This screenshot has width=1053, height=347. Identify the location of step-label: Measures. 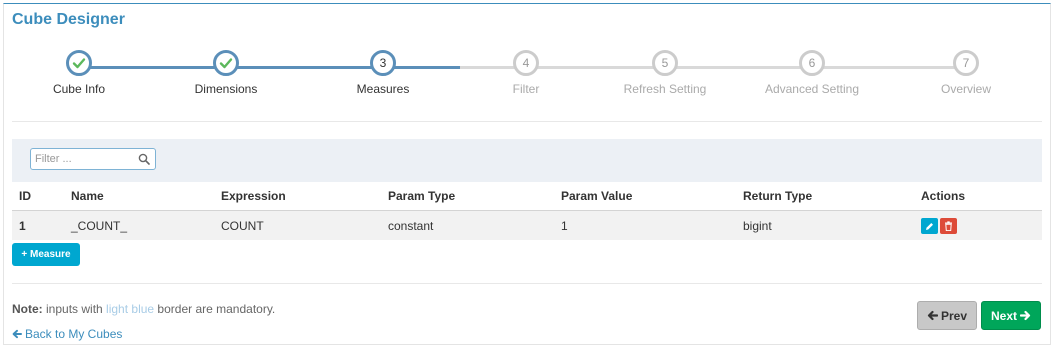
(383, 89).